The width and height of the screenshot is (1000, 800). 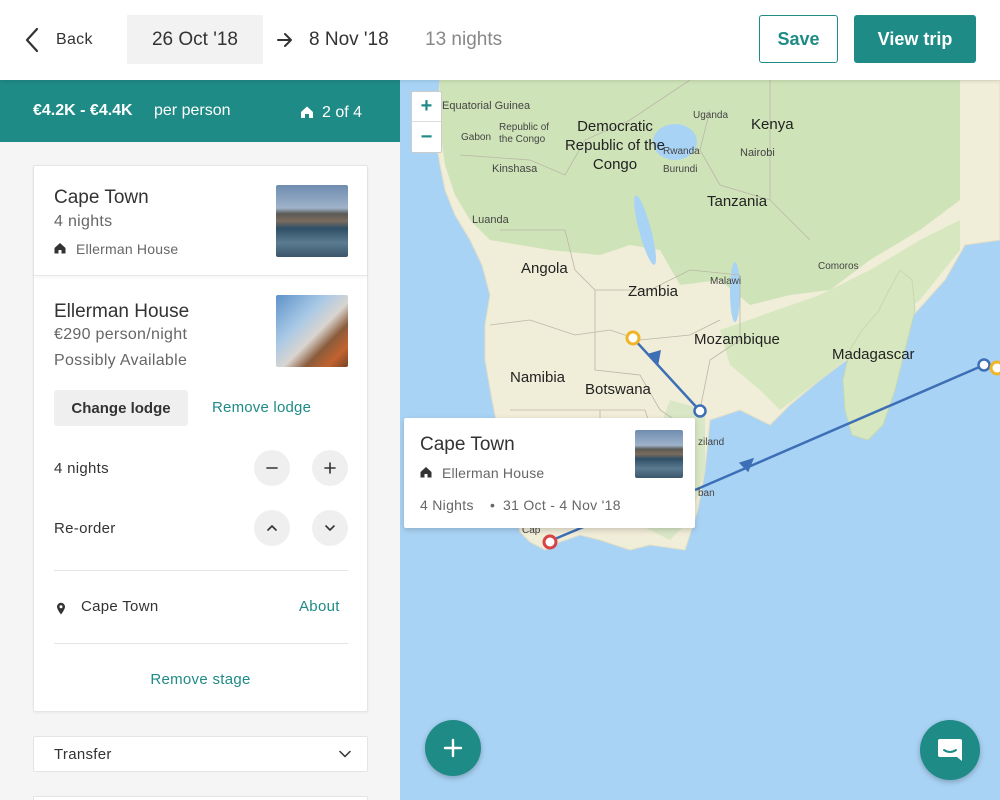 I want to click on map-label: Burundi, so click(x=680, y=169).